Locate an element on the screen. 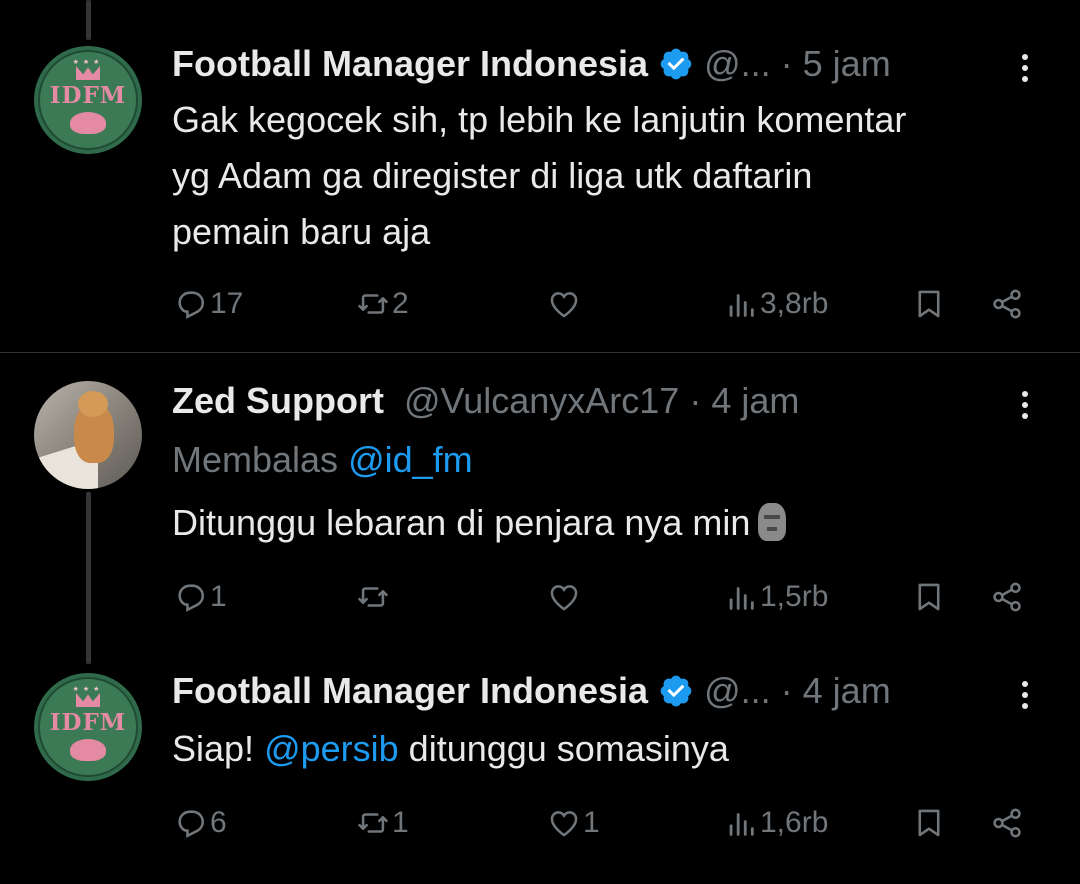 This screenshot has height=884, width=1080. tweet-text: Ditunggu lebaran di penjara nya min is located at coordinates (607, 523).